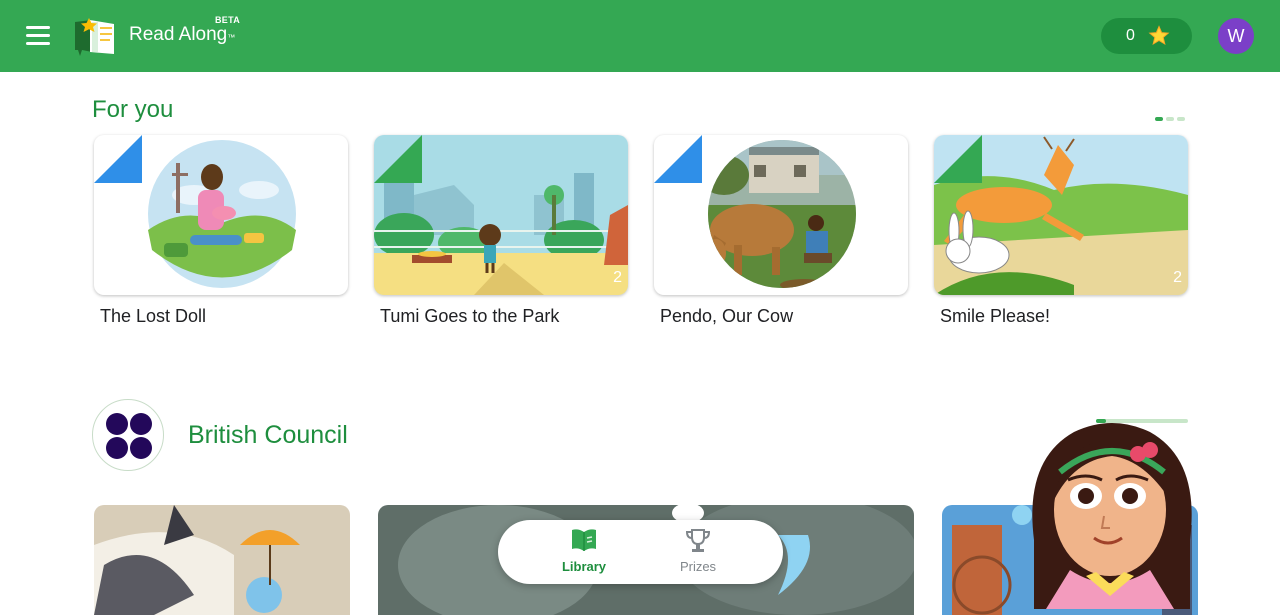  Describe the element at coordinates (1112, 514) in the screenshot. I see `reading-buddy-character` at that location.